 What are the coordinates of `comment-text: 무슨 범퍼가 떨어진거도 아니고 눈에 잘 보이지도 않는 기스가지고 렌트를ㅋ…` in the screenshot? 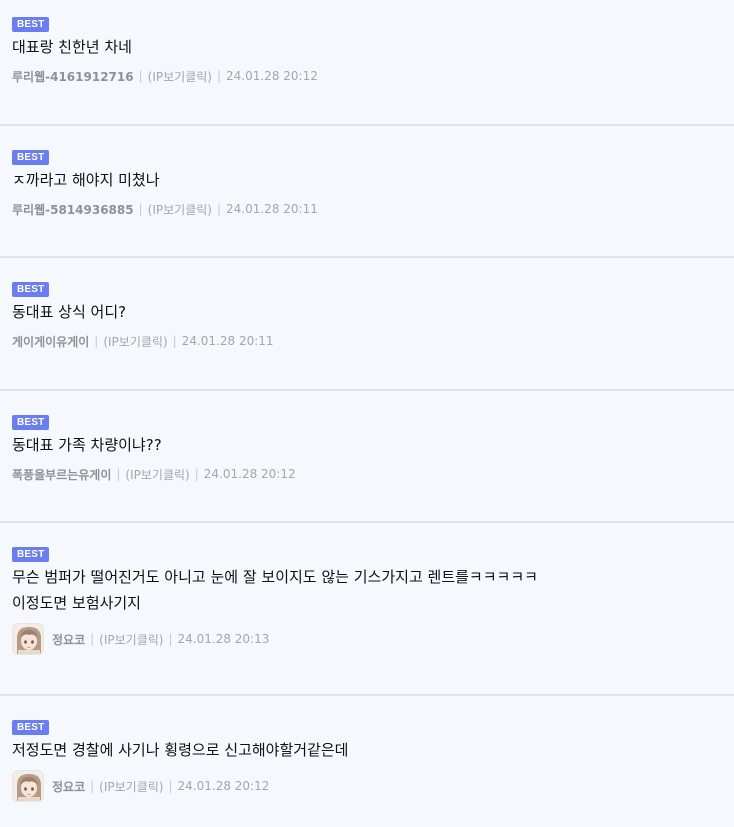 It's located at (275, 590).